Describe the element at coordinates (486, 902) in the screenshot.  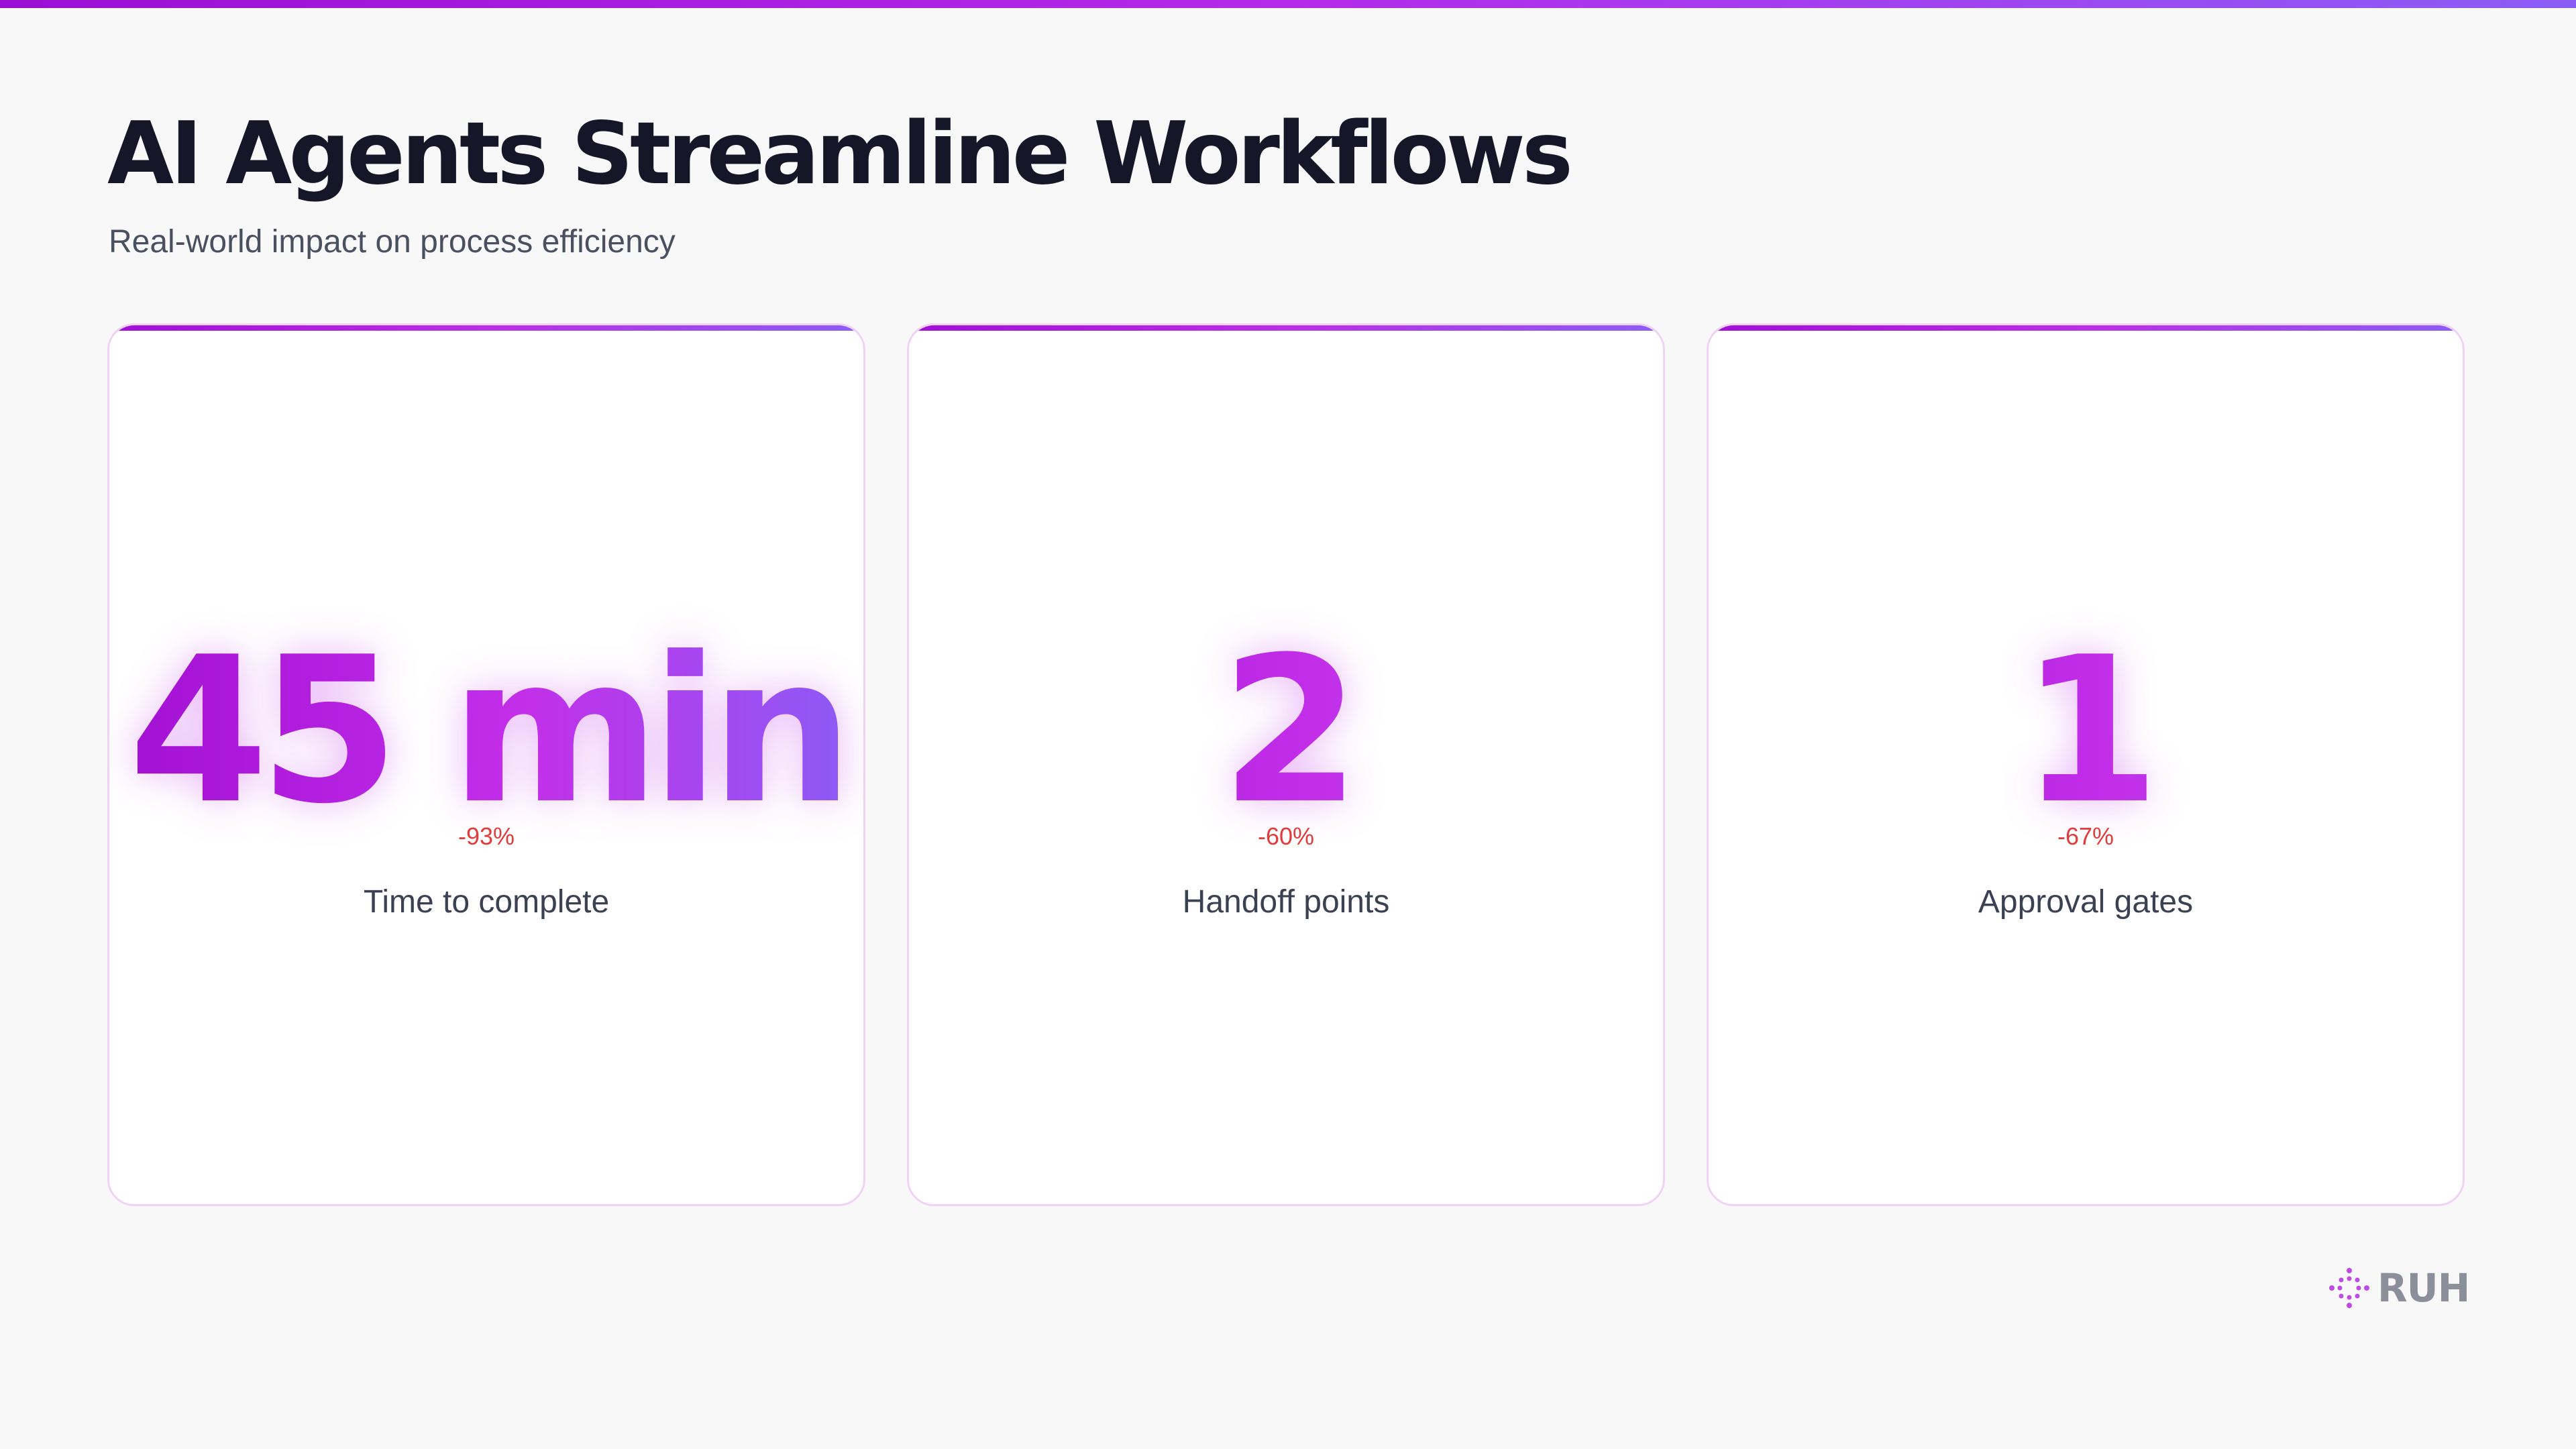
I see `metric-label: Time to complete` at that location.